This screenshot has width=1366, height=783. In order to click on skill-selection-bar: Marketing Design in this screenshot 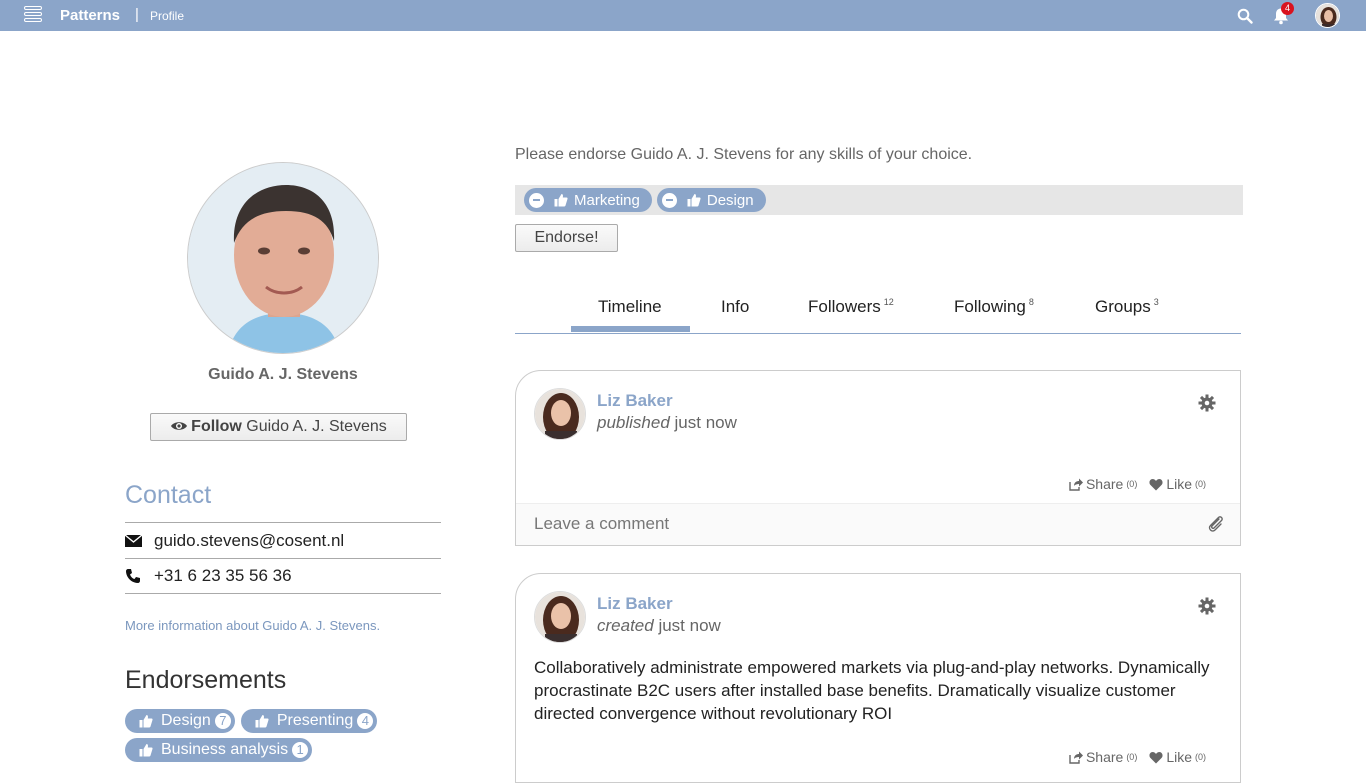, I will do `click(879, 200)`.